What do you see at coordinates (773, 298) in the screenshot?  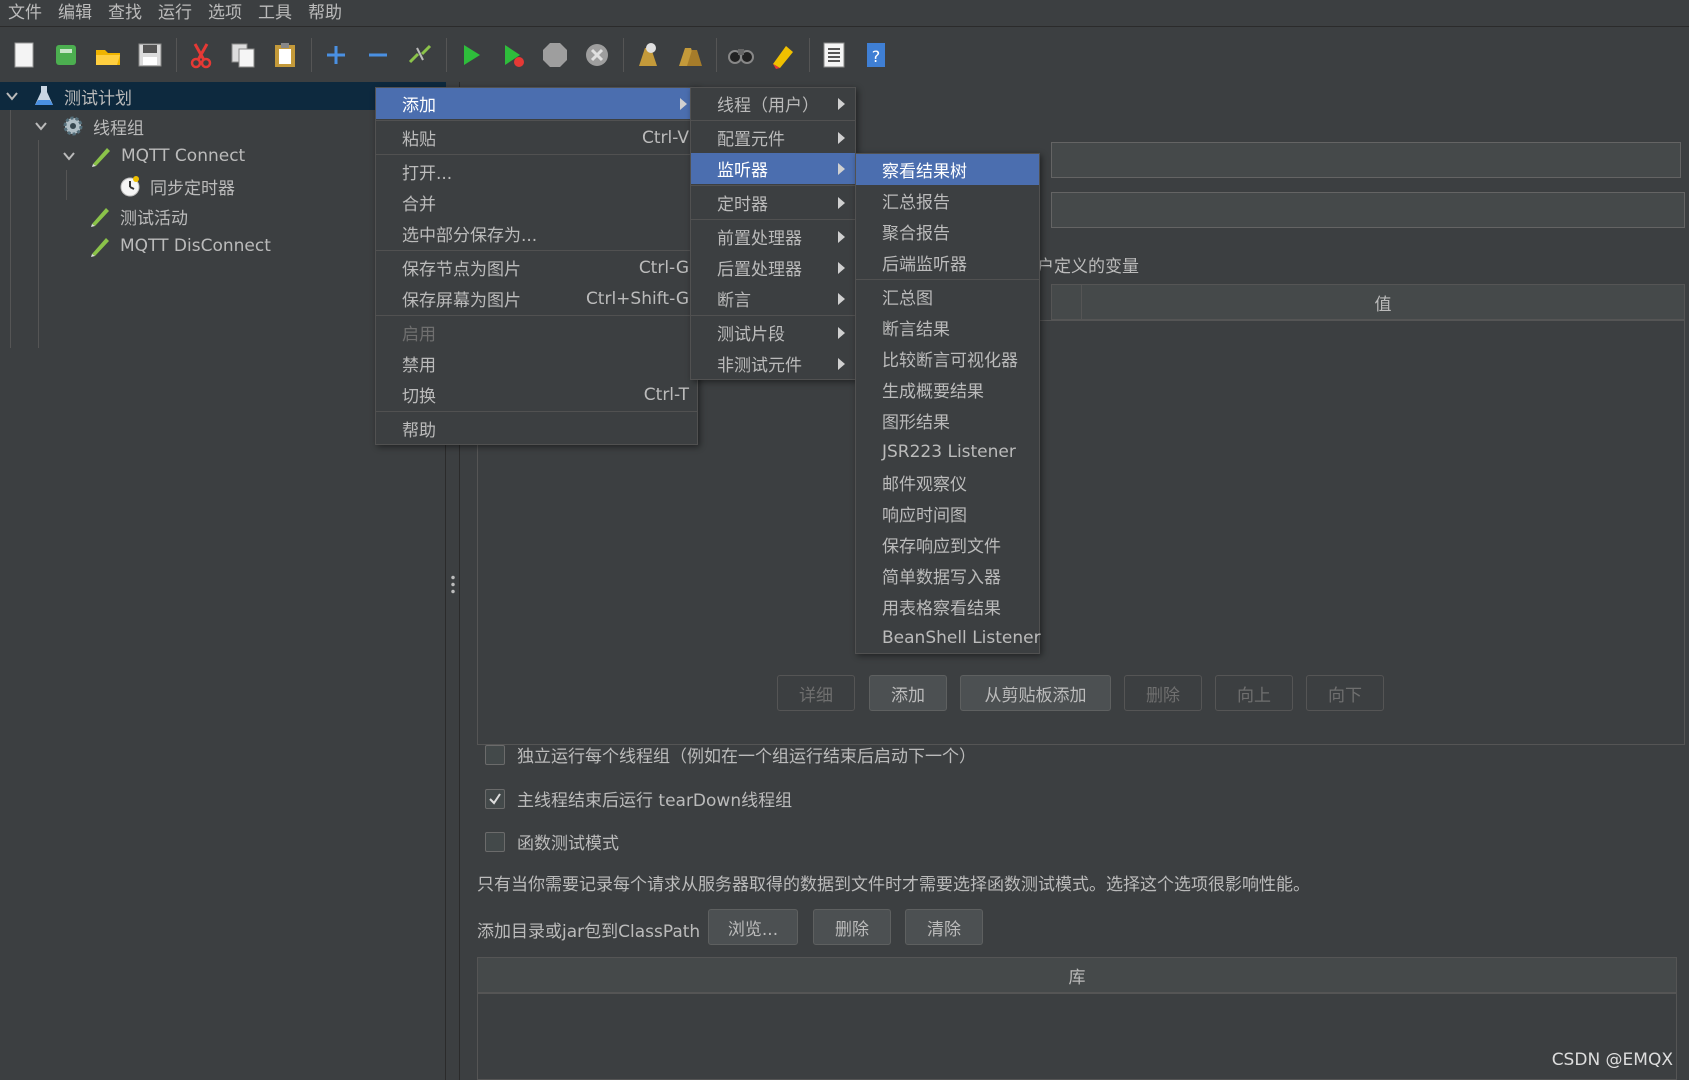 I see `submenu-item-assertion: 断言` at bounding box center [773, 298].